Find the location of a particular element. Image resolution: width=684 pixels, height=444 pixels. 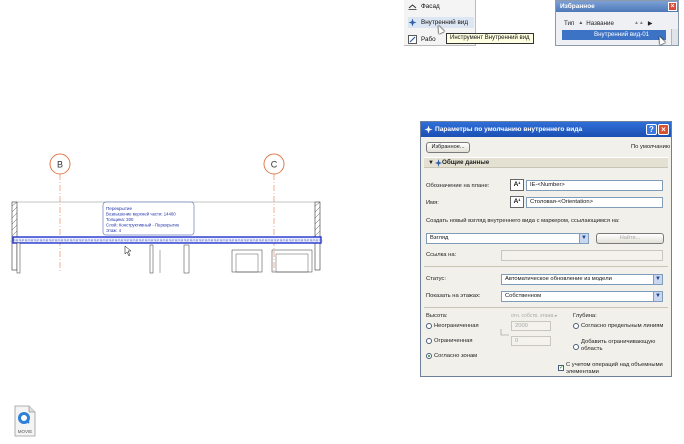

favorites-scrollbar is located at coordinates (674, 37).